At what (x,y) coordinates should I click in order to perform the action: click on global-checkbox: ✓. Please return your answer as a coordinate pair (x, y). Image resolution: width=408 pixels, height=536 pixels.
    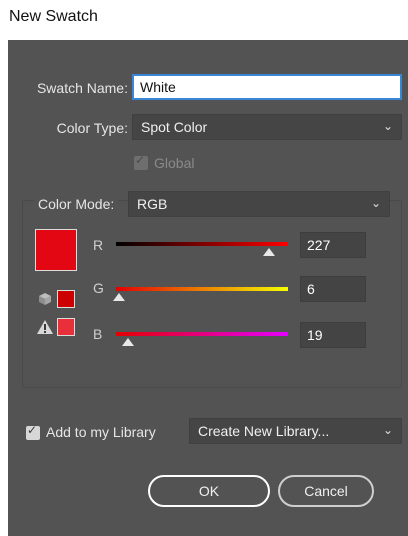
    Looking at the image, I should click on (141, 161).